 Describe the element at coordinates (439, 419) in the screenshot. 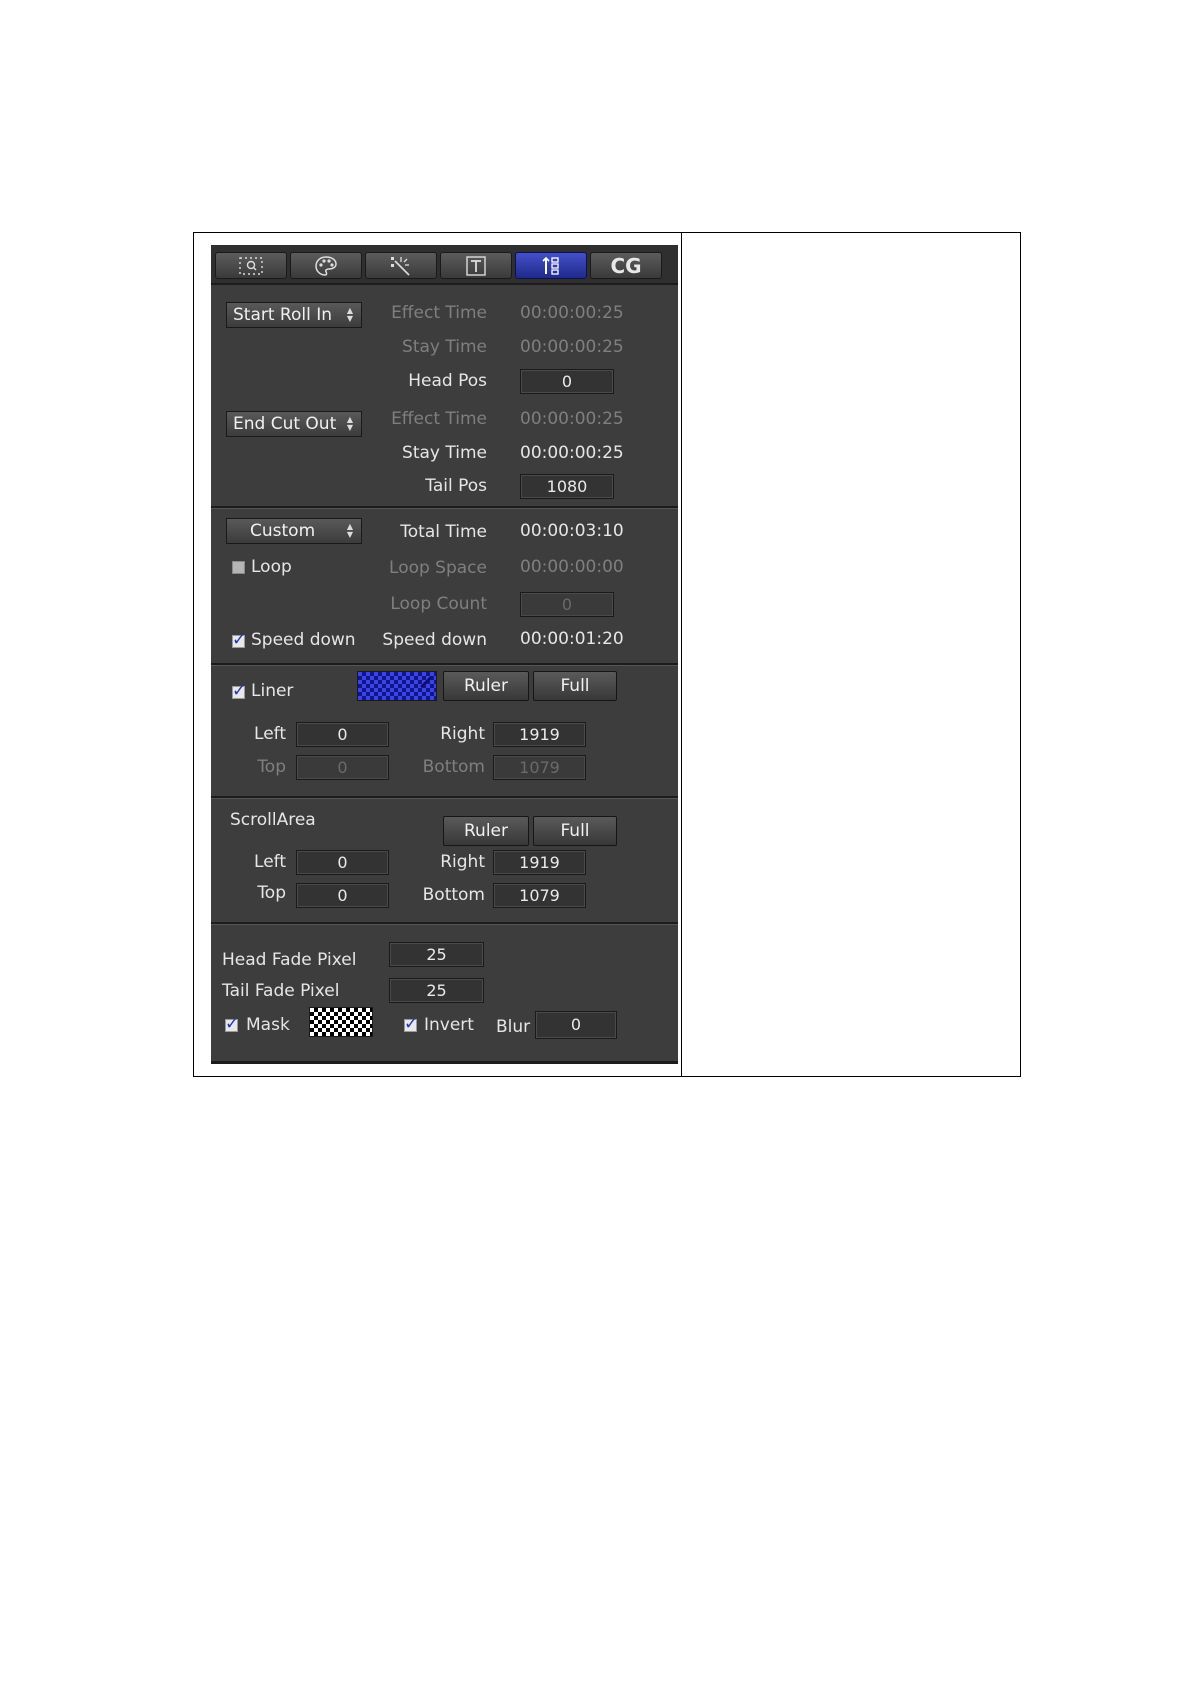

I see `roll-out-effect-time-label: Effect Time` at that location.